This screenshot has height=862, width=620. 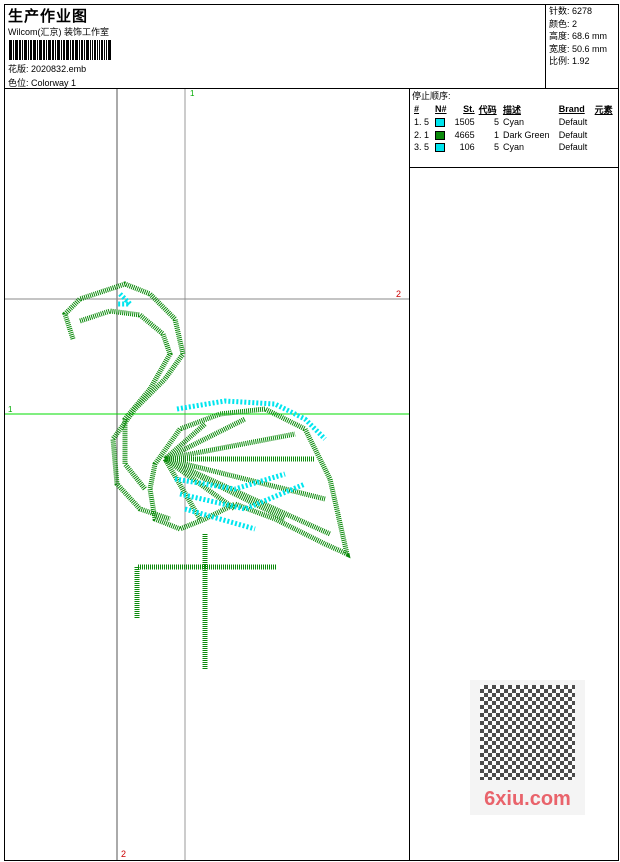 I want to click on design-value: 2020832.emb, so click(x=59, y=69).